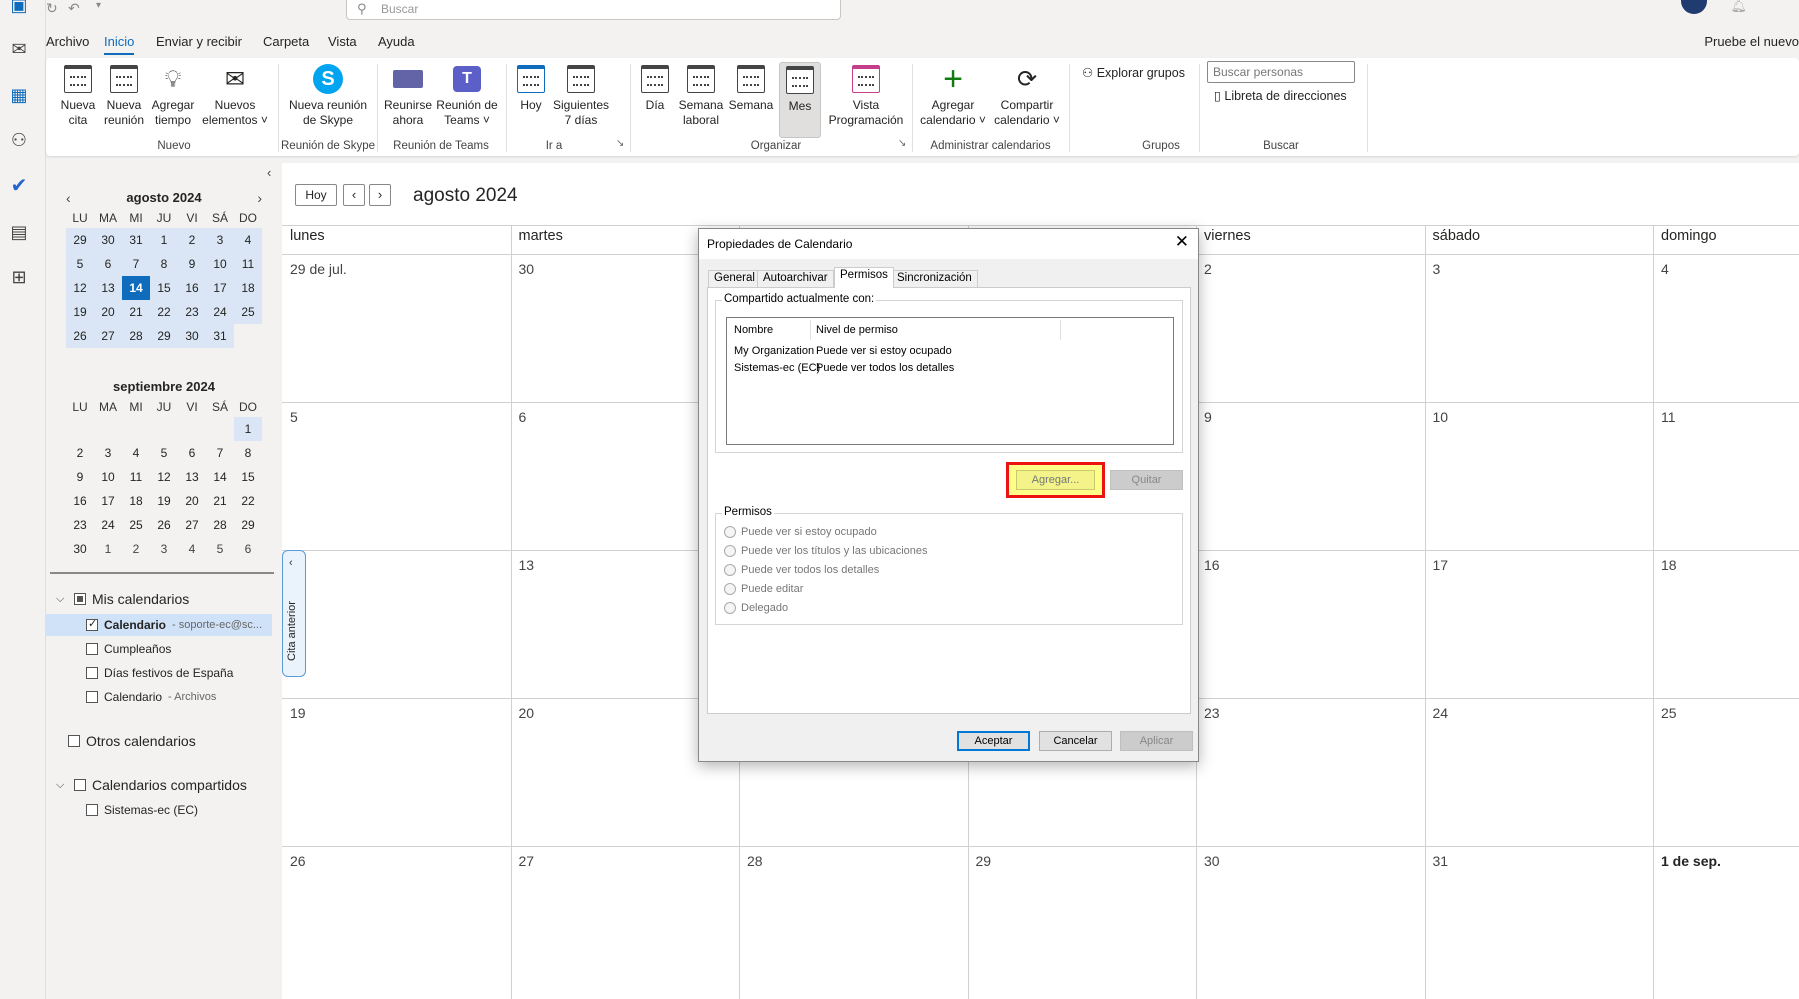 Image resolution: width=1799 pixels, height=999 pixels. I want to click on day-cell: 23, so click(192, 312).